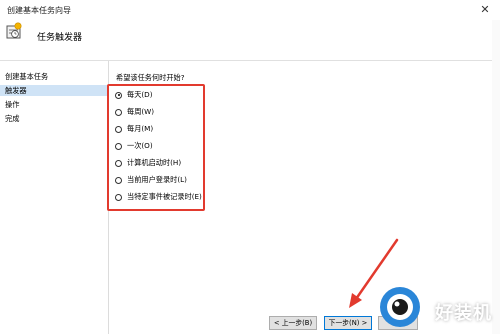  I want to click on back-button: < 上一步(B), so click(293, 323).